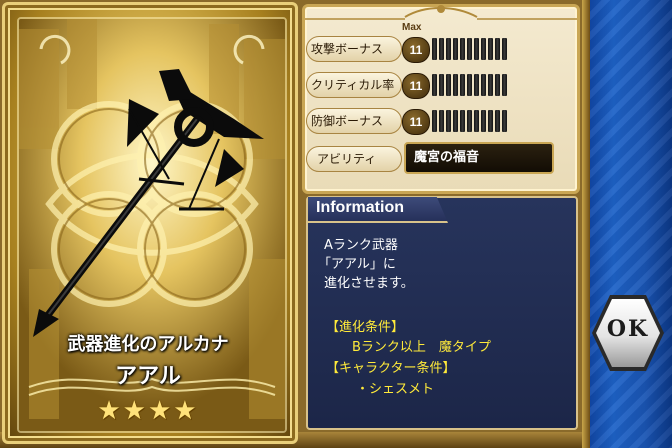 The image size is (672, 448). Describe the element at coordinates (395, 389) in the screenshot. I see `info-line-character: ・シェスメト` at that location.